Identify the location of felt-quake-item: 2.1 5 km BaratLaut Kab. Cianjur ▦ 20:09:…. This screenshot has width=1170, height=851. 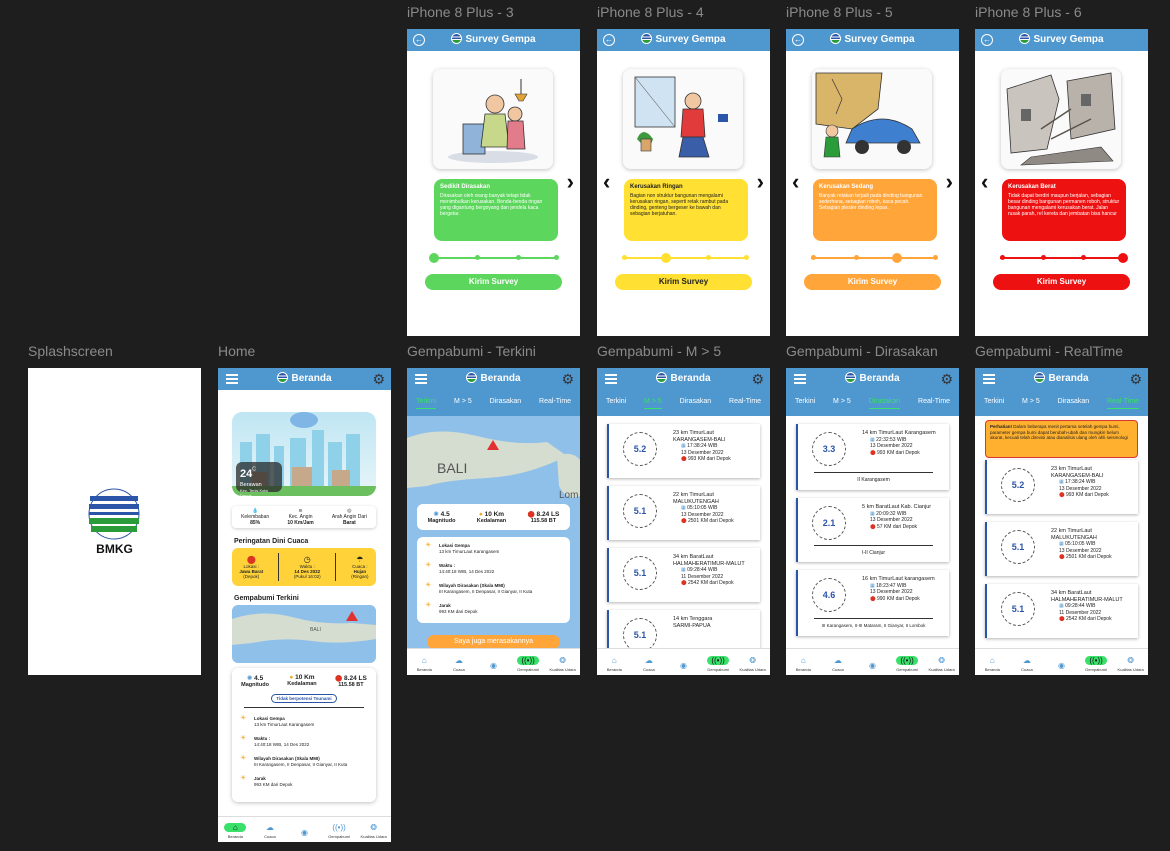
(872, 530).